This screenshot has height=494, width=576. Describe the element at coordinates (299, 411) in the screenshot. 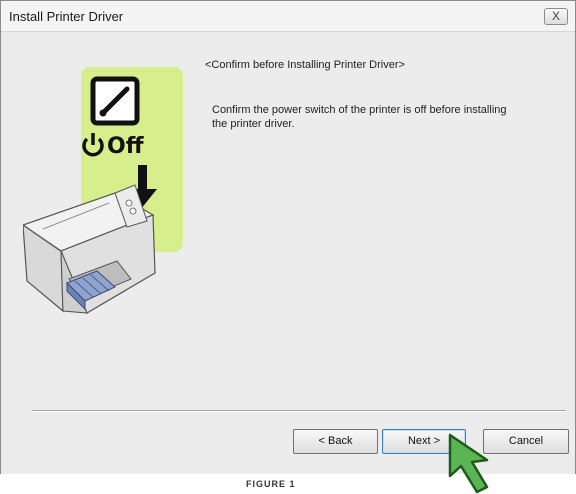

I see `button-divider` at that location.